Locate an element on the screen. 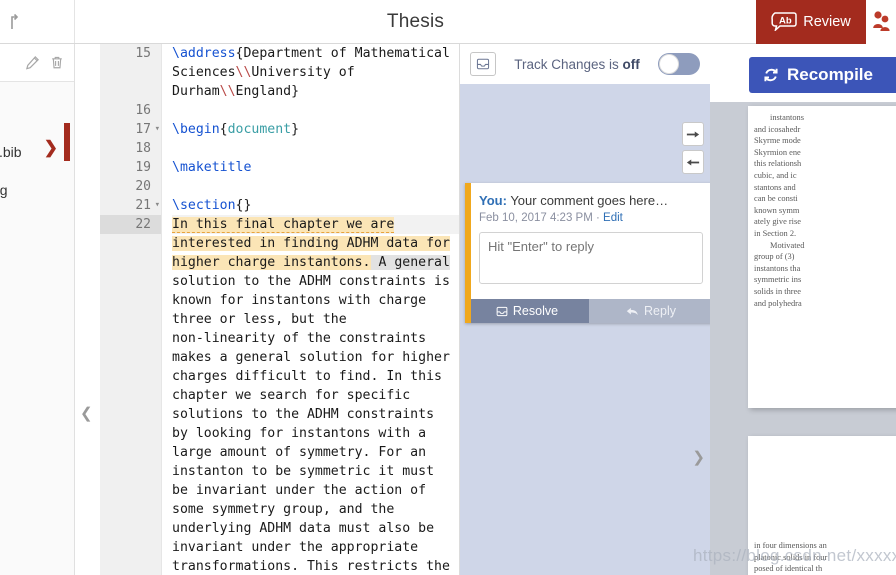 Image resolution: width=896 pixels, height=575 pixels. sync-buttons is located at coordinates (693, 148).